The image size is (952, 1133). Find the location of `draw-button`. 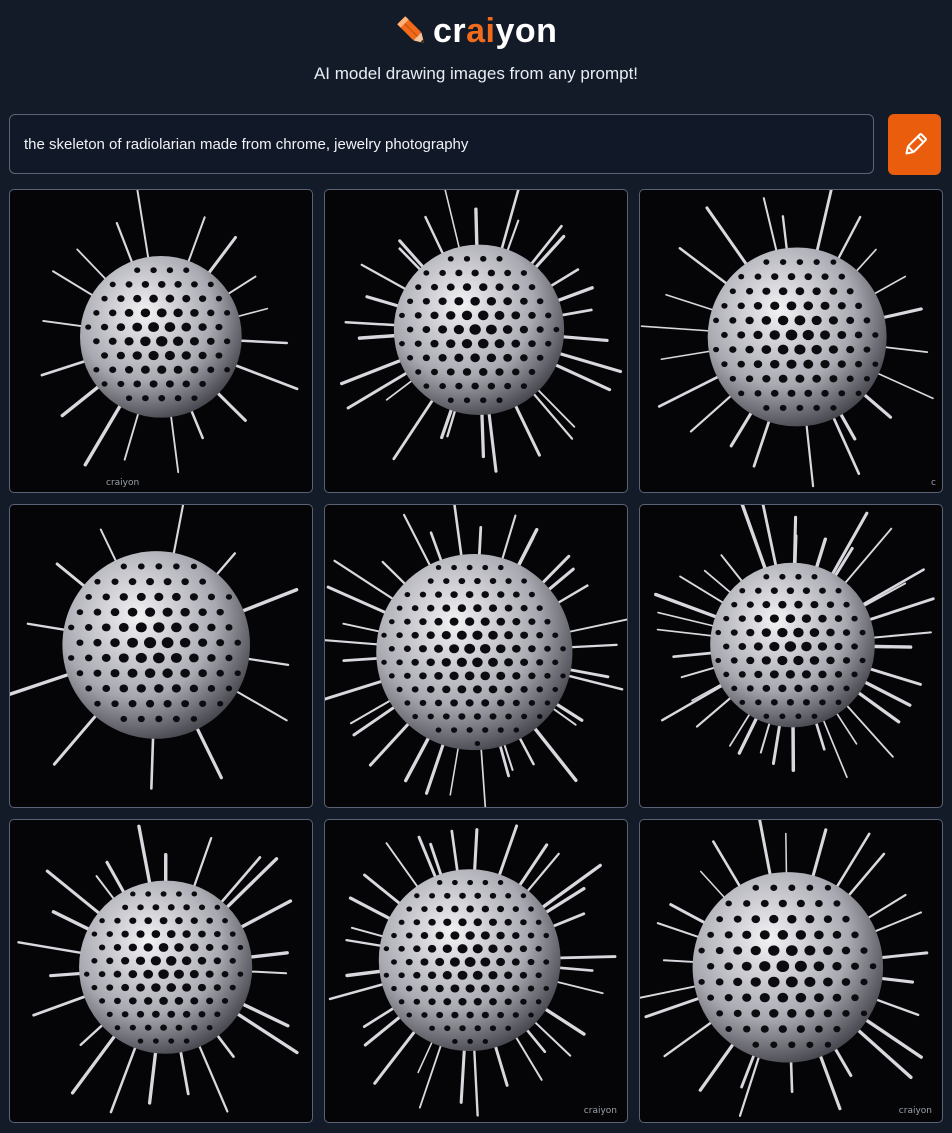

draw-button is located at coordinates (914, 144).